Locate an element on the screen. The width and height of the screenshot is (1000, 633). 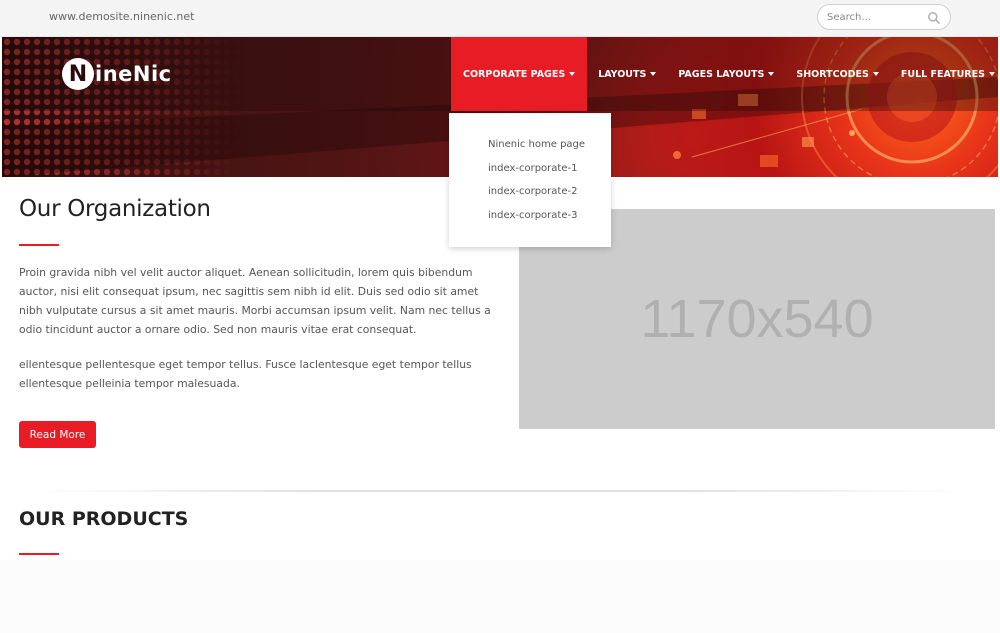
nav-item-label: PAGES LAYOUTS is located at coordinates (721, 74).